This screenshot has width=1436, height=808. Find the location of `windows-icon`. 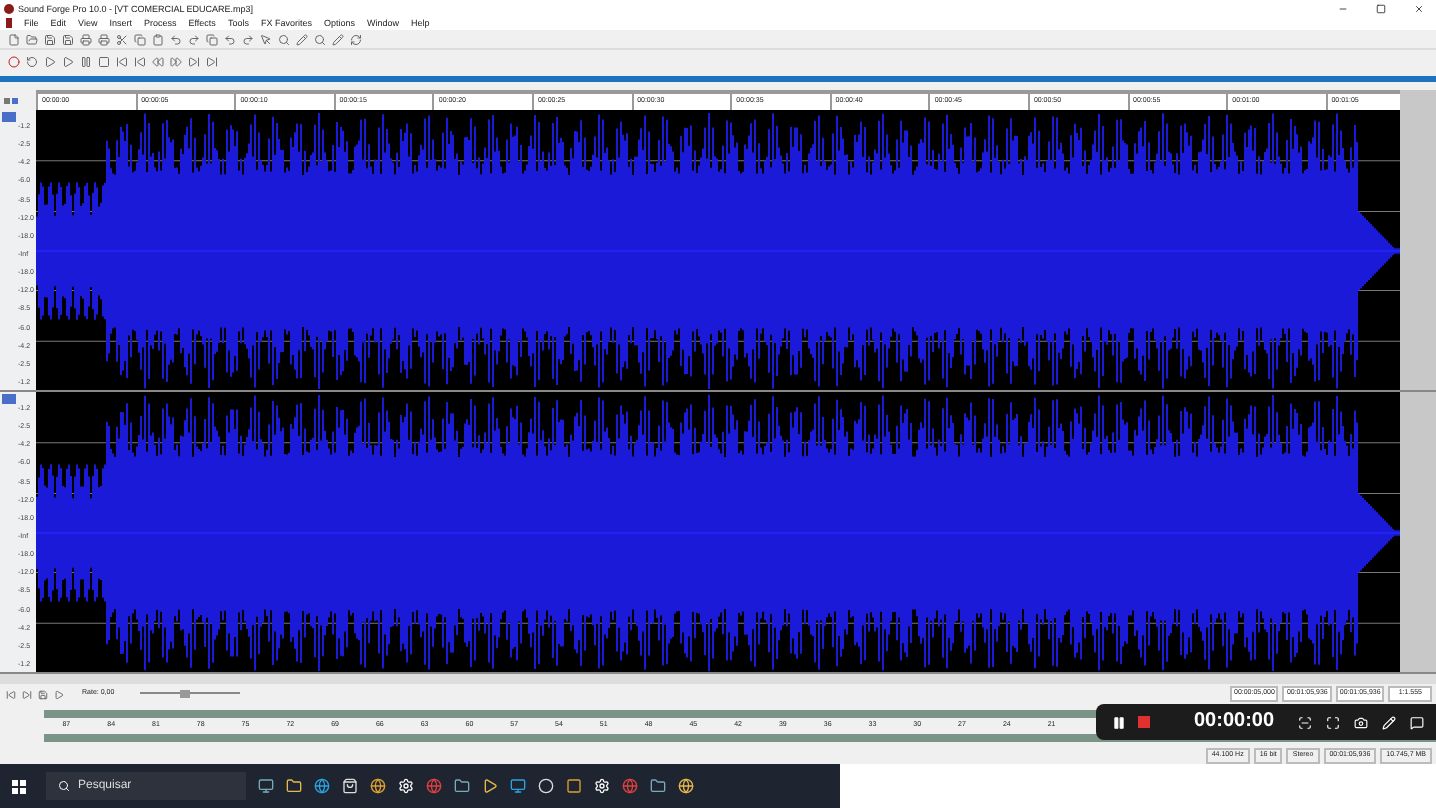

windows-icon is located at coordinates (19, 786).